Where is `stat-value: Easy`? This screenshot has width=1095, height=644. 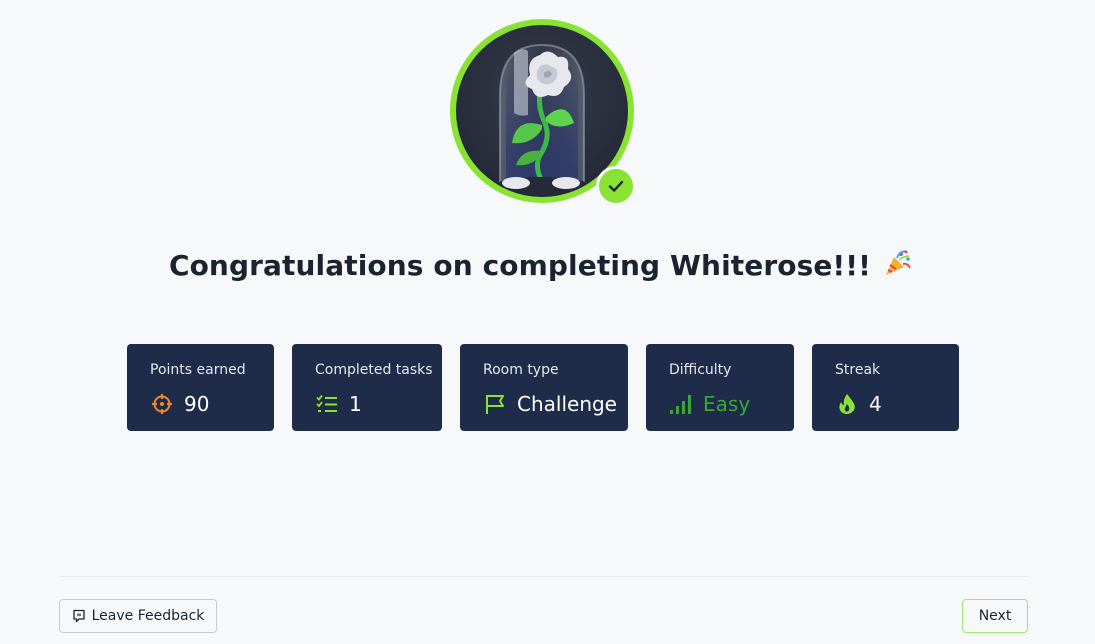
stat-value: Easy is located at coordinates (727, 404).